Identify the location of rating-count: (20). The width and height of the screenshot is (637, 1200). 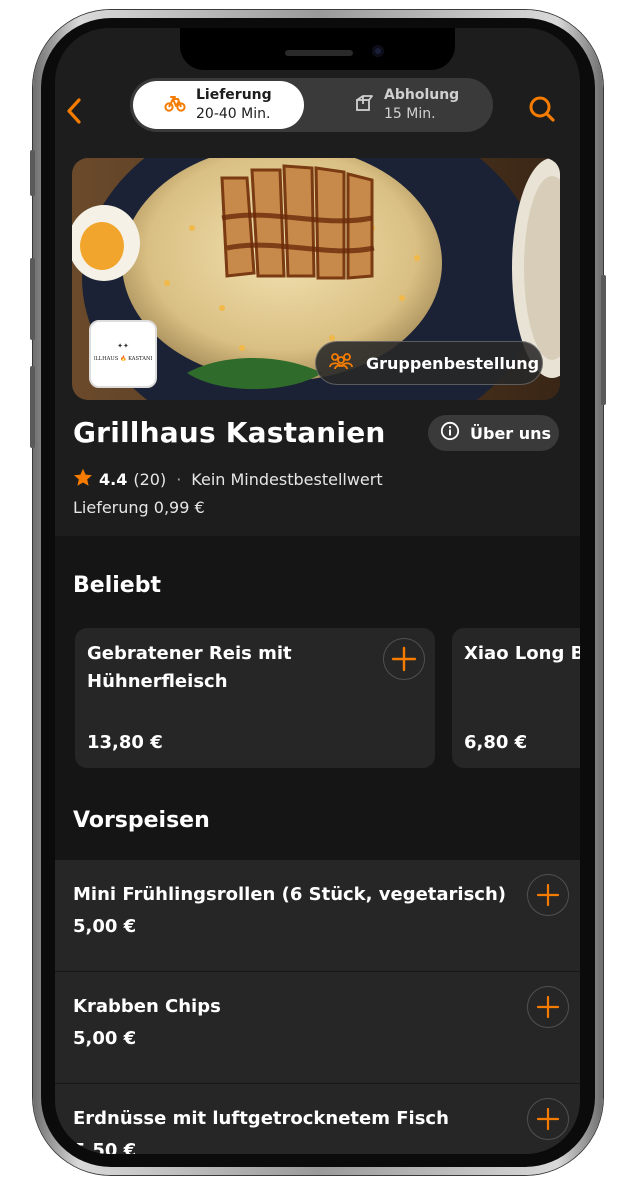
(150, 479).